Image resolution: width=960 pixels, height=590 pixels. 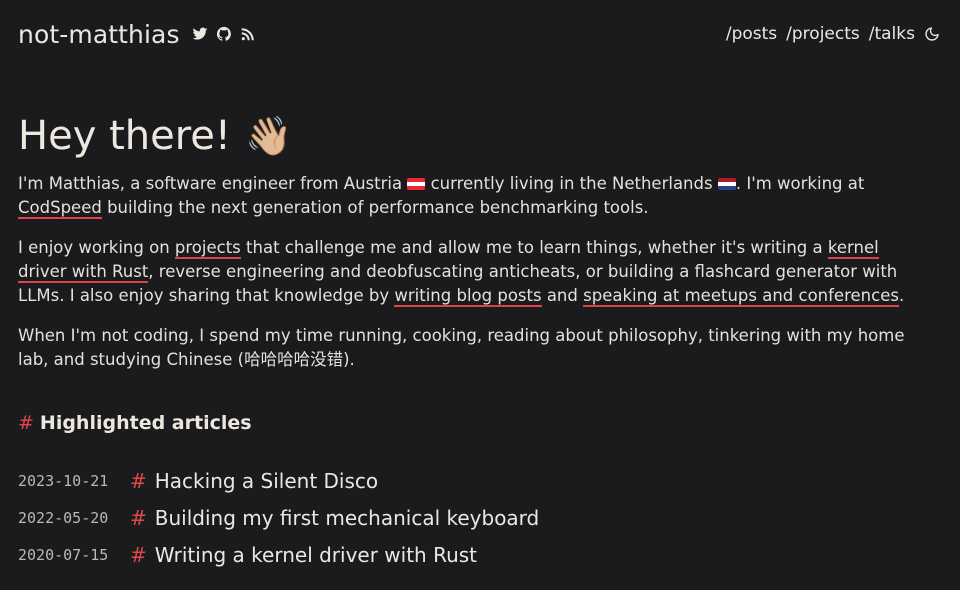 What do you see at coordinates (124, 136) in the screenshot?
I see `intro-heading-text: Hey there!` at bounding box center [124, 136].